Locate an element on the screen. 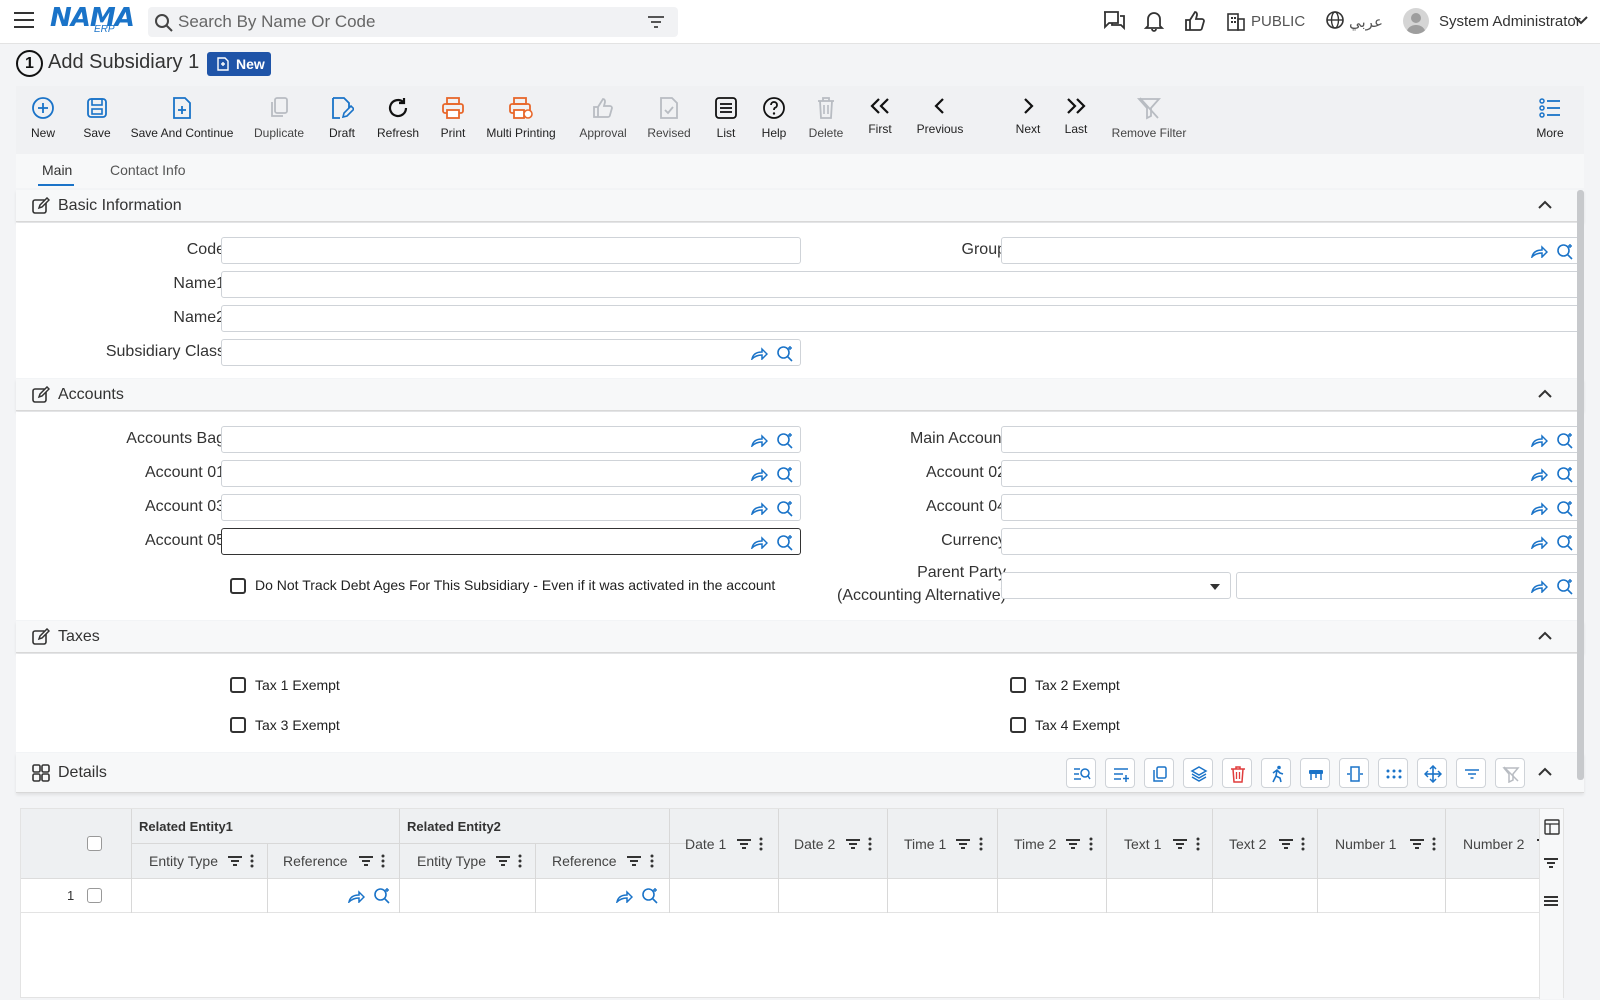 The width and height of the screenshot is (1600, 1000). col-time2: Time 2 is located at coordinates (1035, 844).